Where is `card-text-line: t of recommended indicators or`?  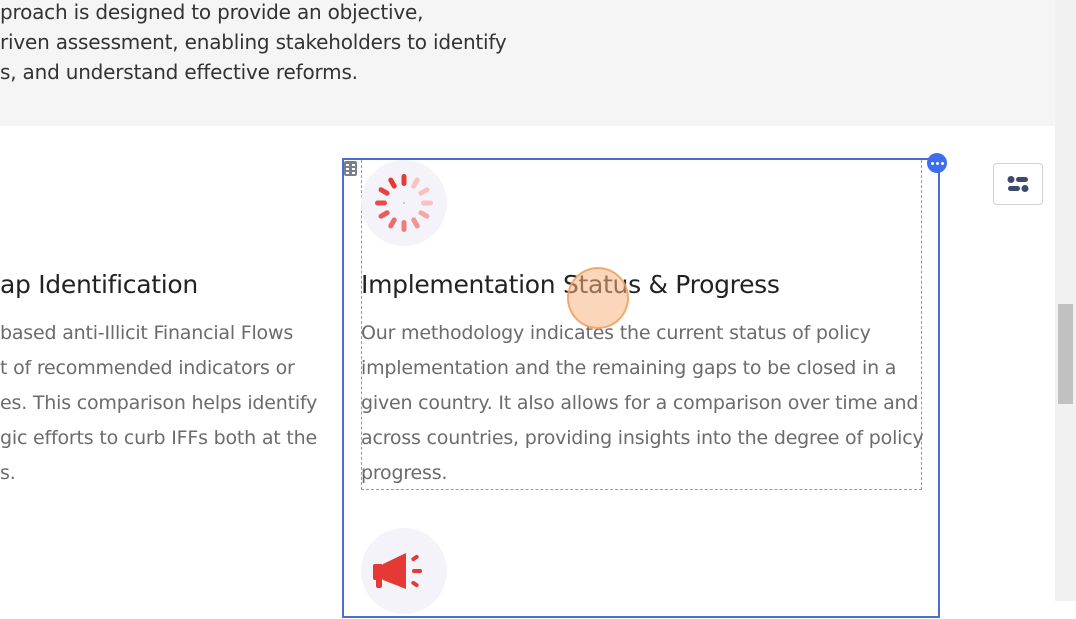
card-text-line: t of recommended indicators or is located at coordinates (147, 368).